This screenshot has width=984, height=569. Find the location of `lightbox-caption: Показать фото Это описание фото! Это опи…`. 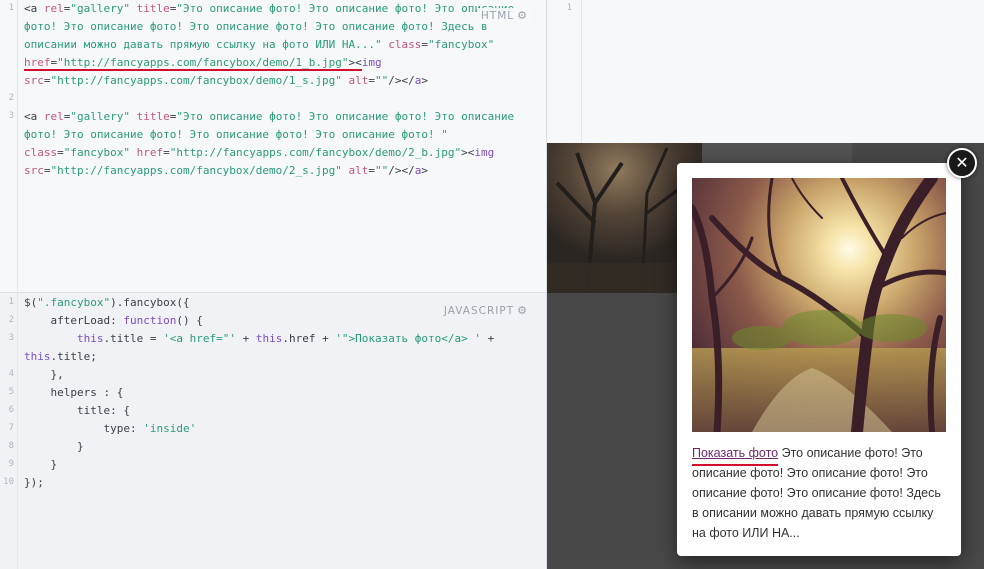

lightbox-caption: Показать фото Это описание фото! Это опи… is located at coordinates (821, 493).